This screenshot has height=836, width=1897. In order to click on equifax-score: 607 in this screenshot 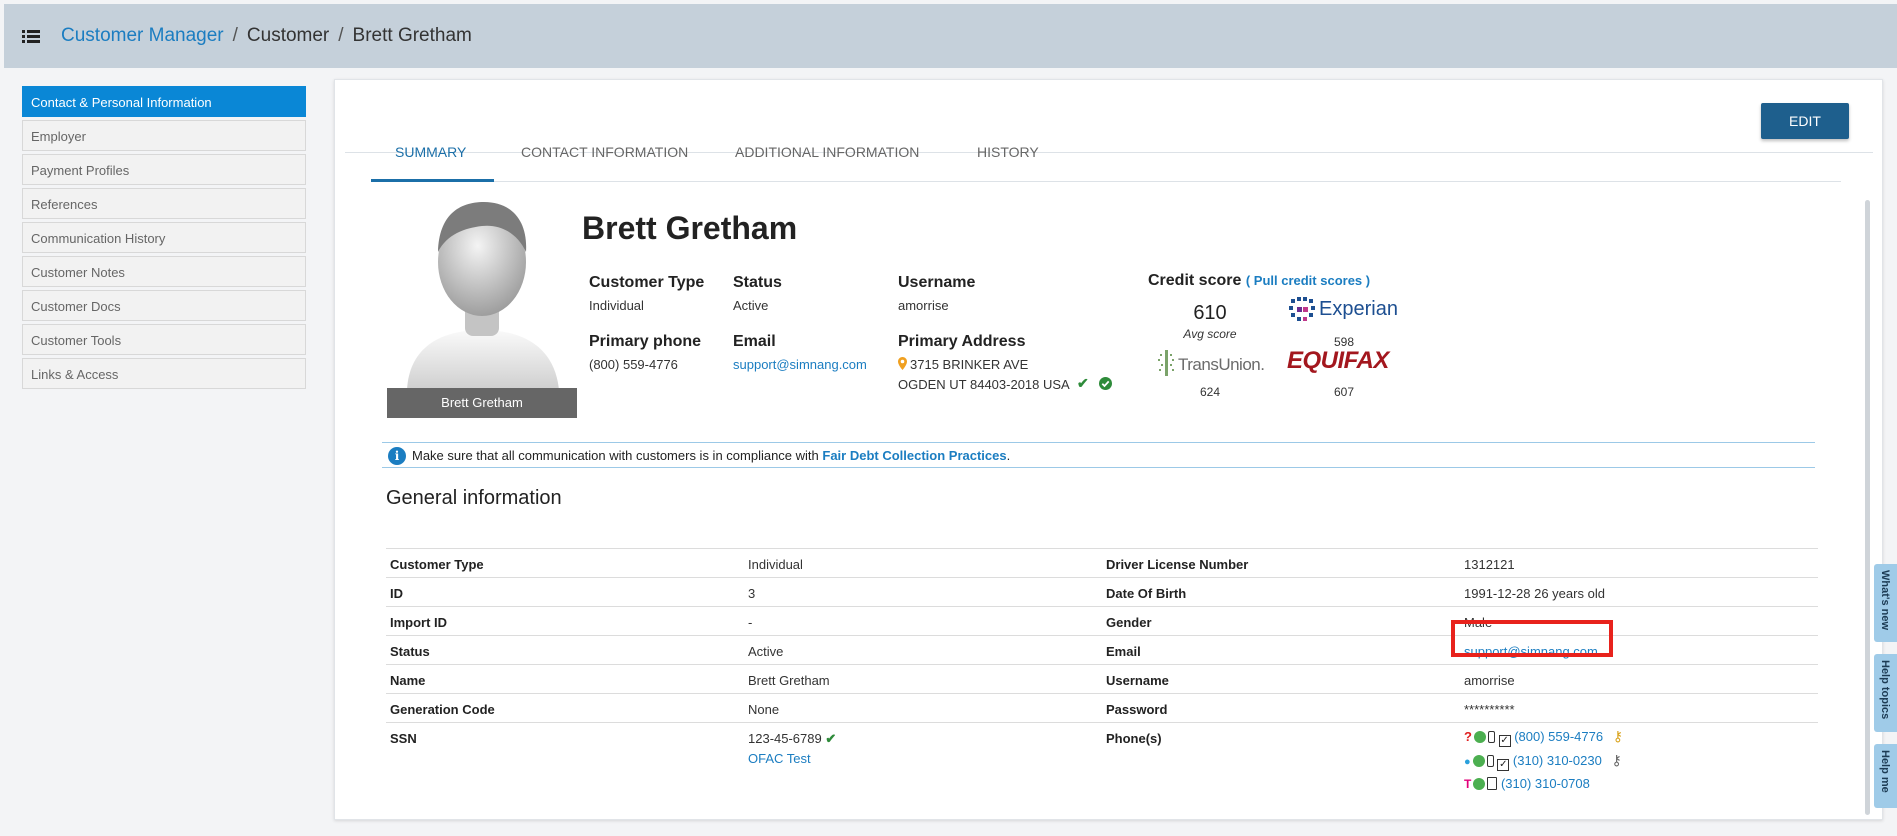, I will do `click(1344, 392)`.